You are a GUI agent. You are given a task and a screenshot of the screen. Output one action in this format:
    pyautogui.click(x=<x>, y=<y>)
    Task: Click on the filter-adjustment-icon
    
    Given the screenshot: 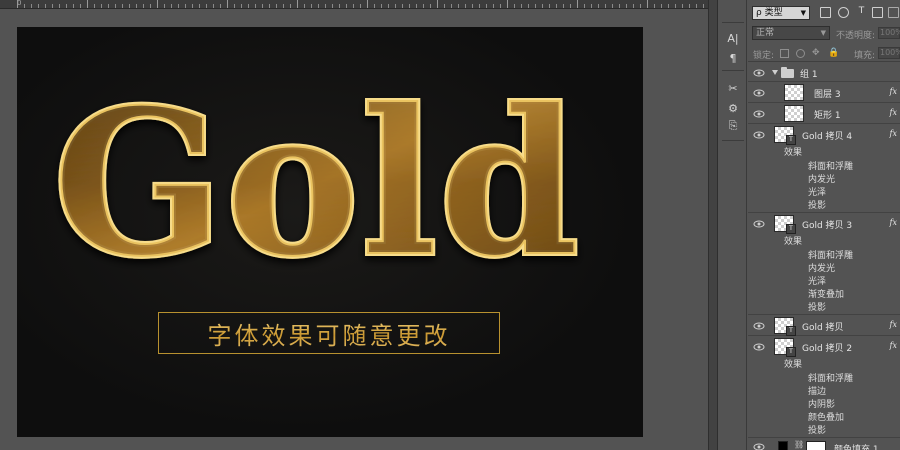 What is the action you would take?
    pyautogui.click(x=843, y=12)
    